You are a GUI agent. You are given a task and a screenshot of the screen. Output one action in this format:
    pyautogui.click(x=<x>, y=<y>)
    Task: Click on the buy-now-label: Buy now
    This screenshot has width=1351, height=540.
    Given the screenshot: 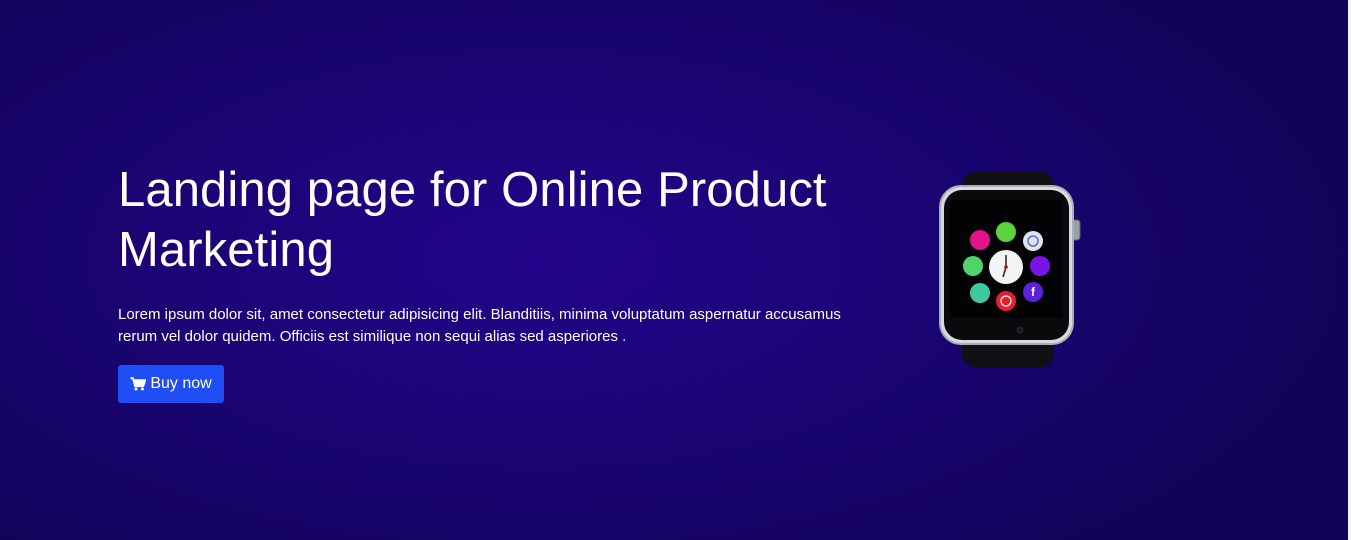 What is the action you would take?
    pyautogui.click(x=181, y=383)
    